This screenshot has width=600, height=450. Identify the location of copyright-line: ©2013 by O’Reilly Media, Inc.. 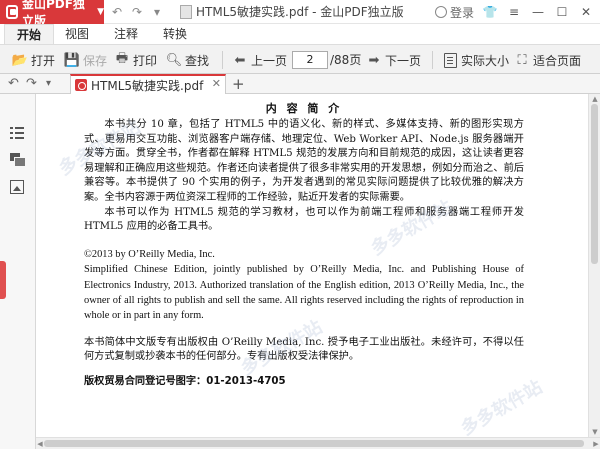
(149, 254).